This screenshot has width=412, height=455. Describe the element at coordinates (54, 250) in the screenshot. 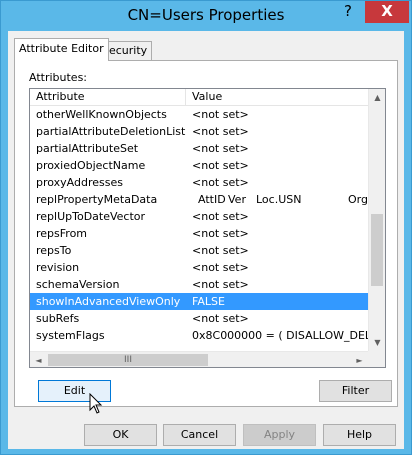

I see `attribute-name: repsTo` at that location.